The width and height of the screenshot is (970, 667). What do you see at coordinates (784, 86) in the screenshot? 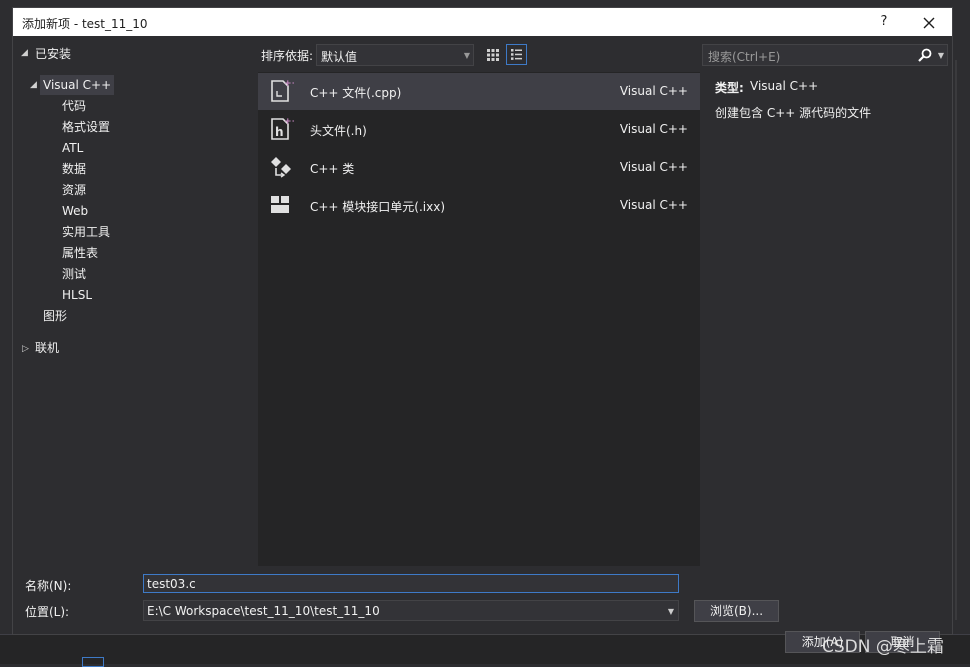
I see `type-value: Visual C++` at bounding box center [784, 86].